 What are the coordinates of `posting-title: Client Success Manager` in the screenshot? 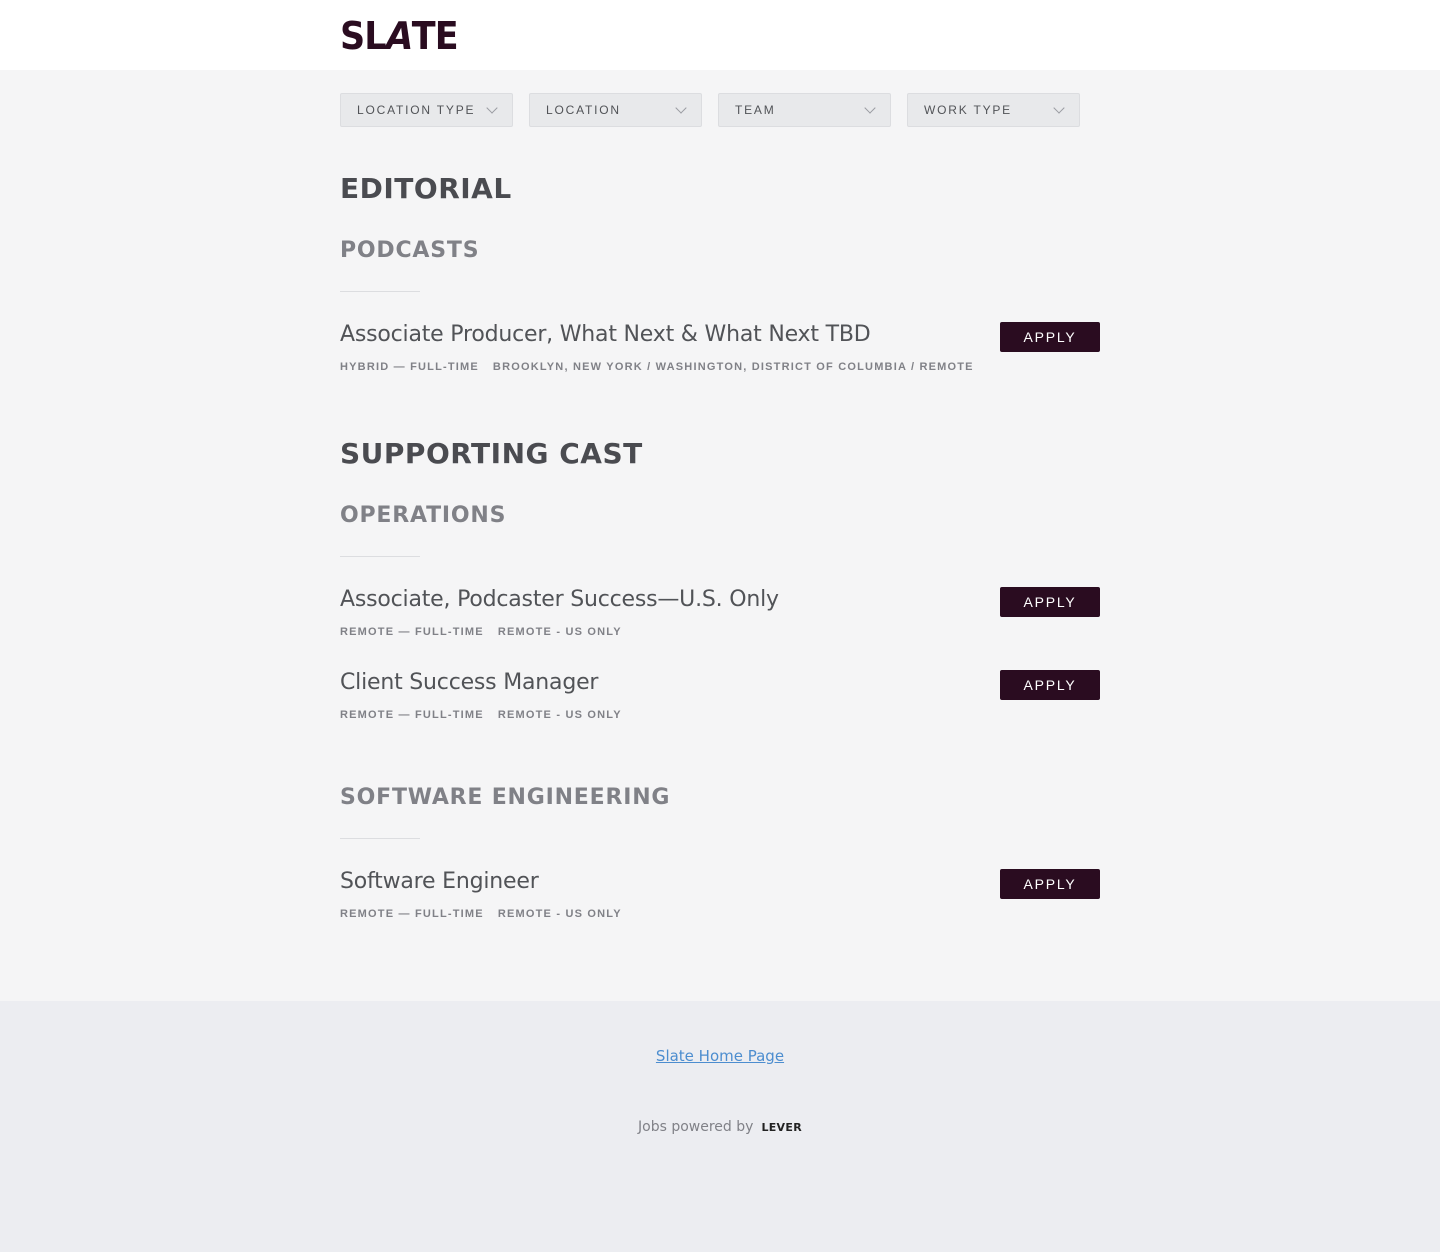 It's located at (720, 682).